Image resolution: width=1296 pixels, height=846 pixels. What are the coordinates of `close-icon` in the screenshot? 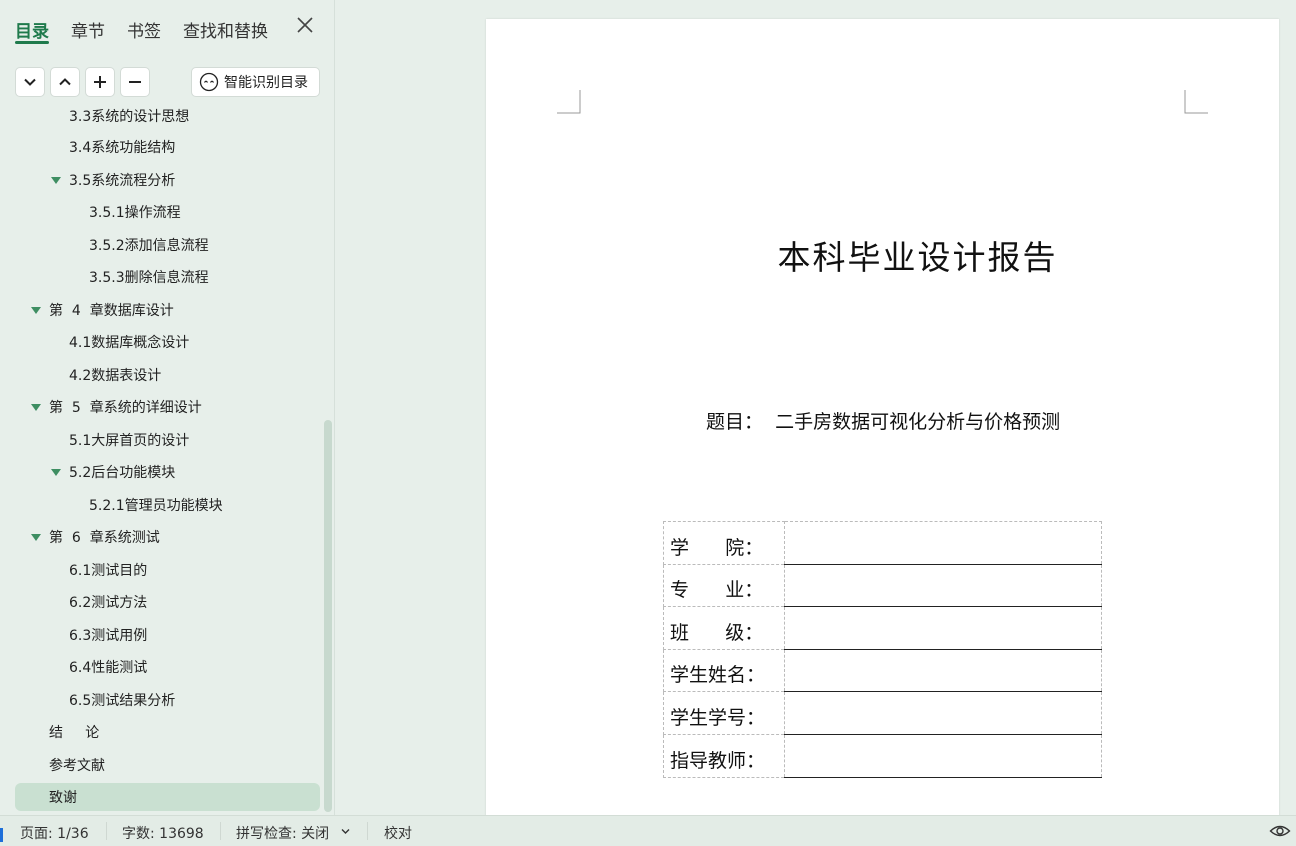 It's located at (305, 25).